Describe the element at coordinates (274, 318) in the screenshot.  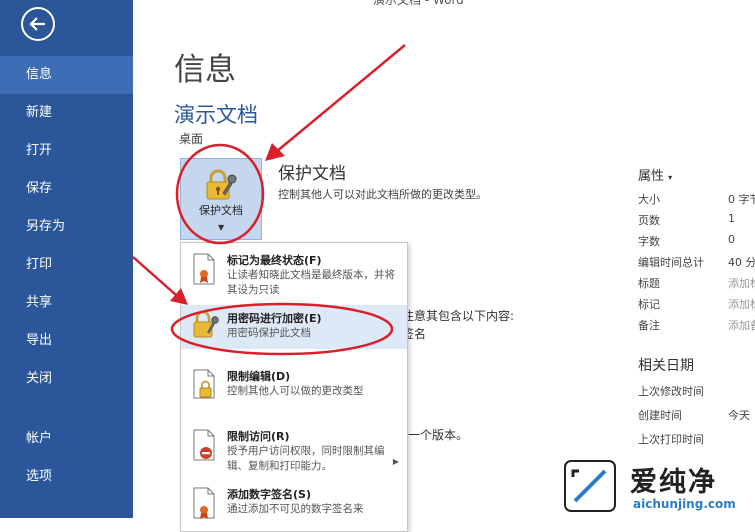
I see `menu-item-title: 用密码进行加密(E)` at that location.